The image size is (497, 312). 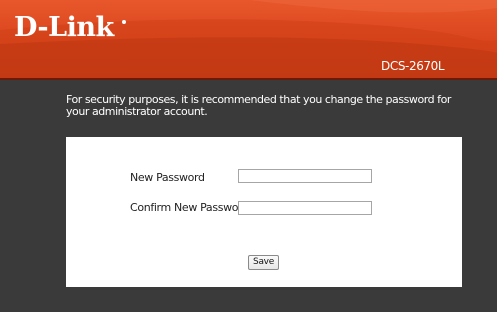 What do you see at coordinates (413, 66) in the screenshot?
I see `model-name: DCS-2670L` at bounding box center [413, 66].